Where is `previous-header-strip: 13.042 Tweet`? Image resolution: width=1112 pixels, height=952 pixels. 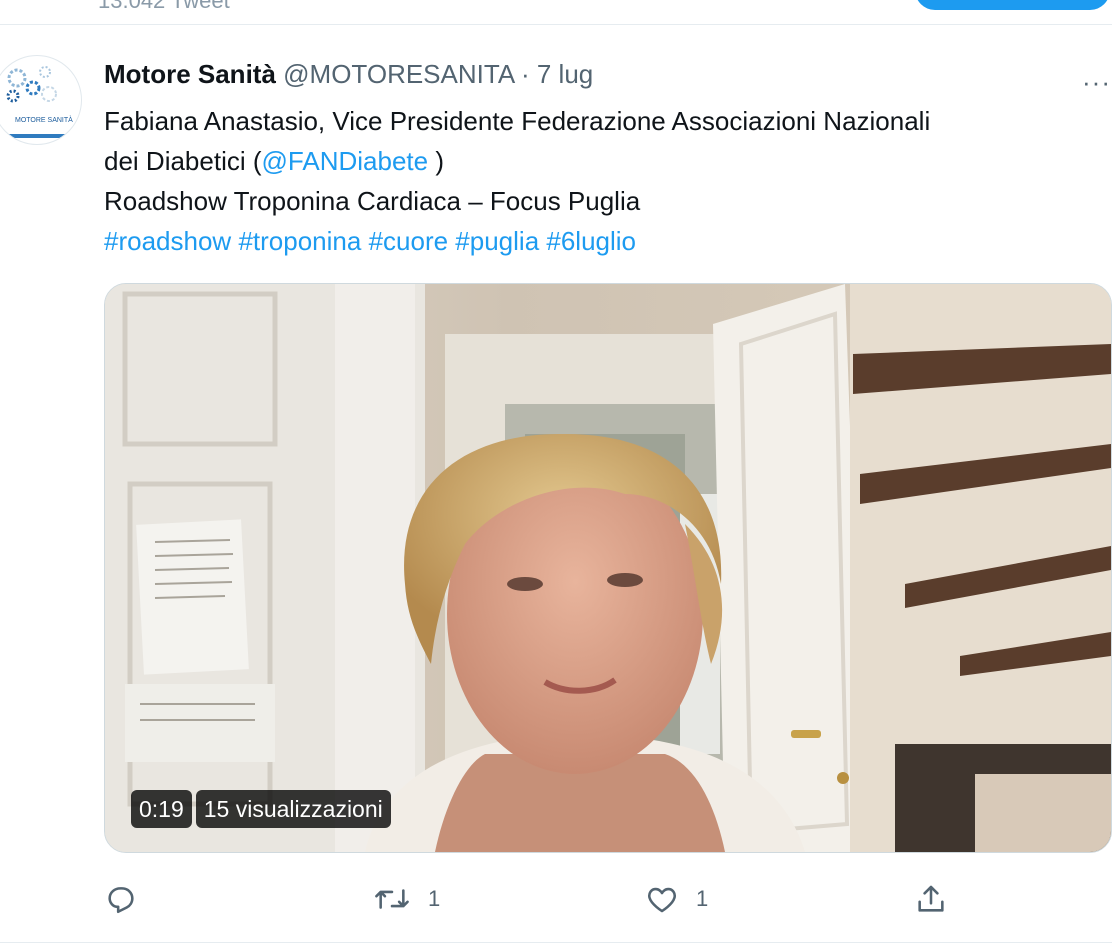 previous-header-strip: 13.042 Tweet is located at coordinates (556, 12).